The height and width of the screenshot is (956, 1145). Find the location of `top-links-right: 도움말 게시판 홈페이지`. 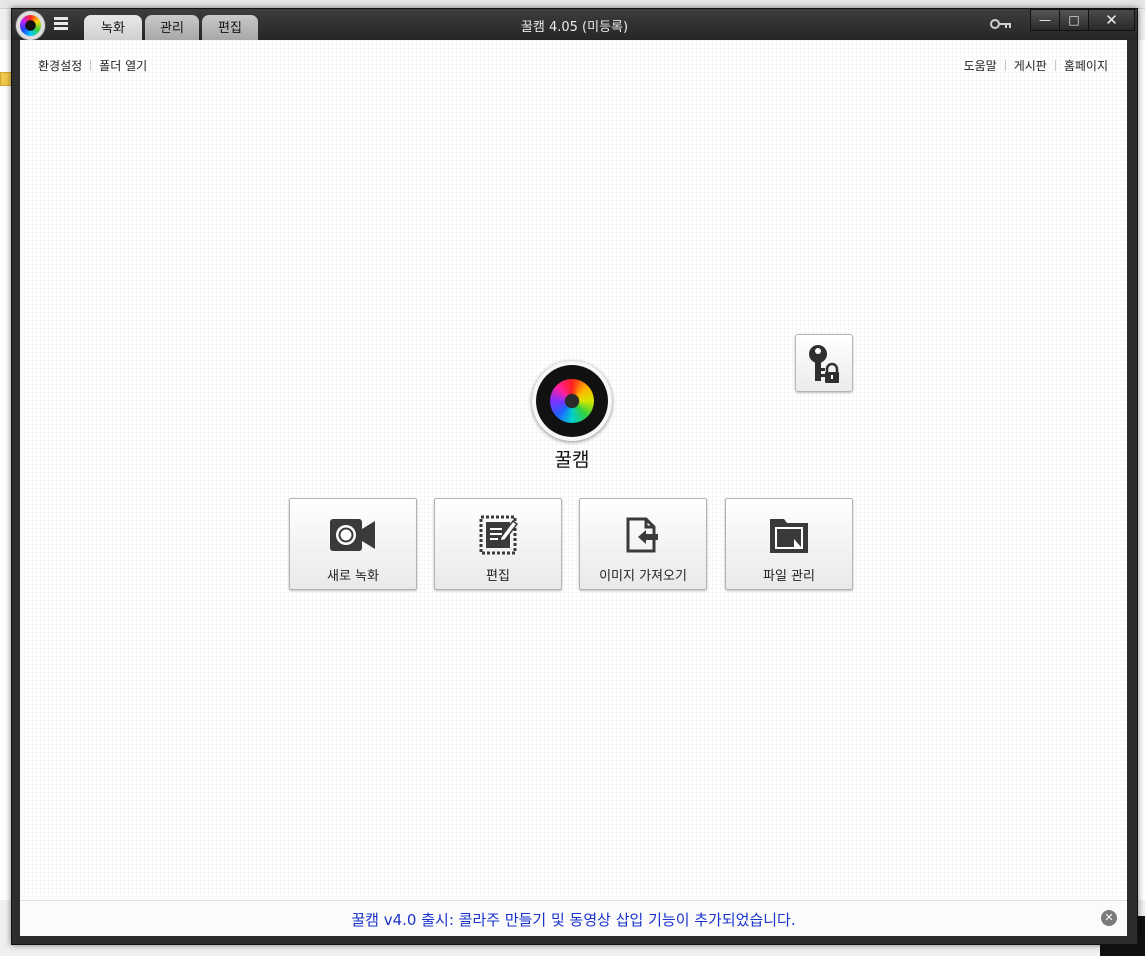

top-links-right: 도움말 게시판 홈페이지 is located at coordinates (1036, 65).